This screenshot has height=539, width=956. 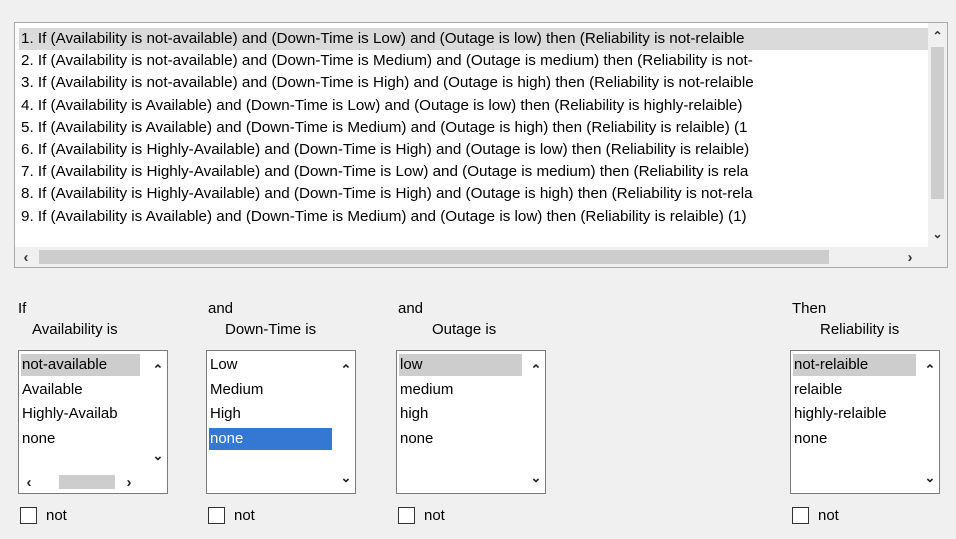 What do you see at coordinates (854, 439) in the screenshot?
I see `reliability-option: none` at bounding box center [854, 439].